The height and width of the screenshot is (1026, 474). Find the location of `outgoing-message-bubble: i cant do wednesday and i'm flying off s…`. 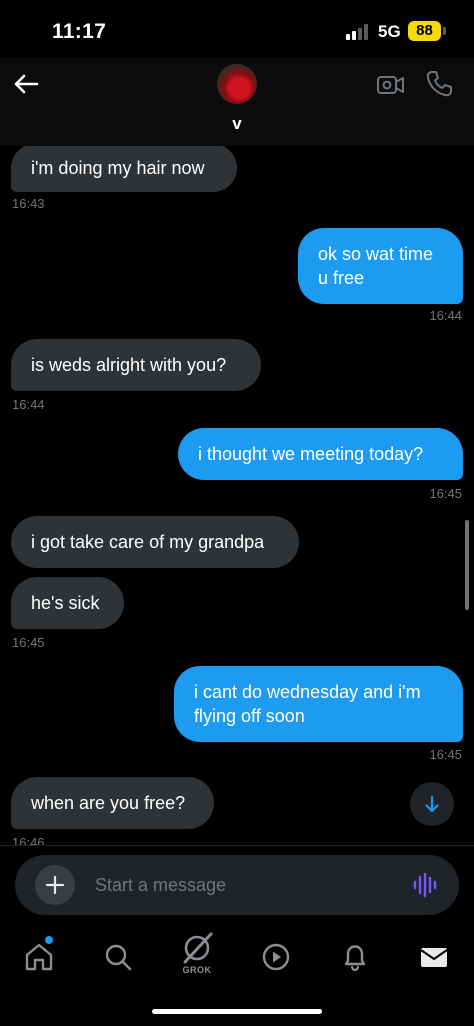

outgoing-message-bubble: i cant do wednesday and i'm flying off s… is located at coordinates (318, 704).